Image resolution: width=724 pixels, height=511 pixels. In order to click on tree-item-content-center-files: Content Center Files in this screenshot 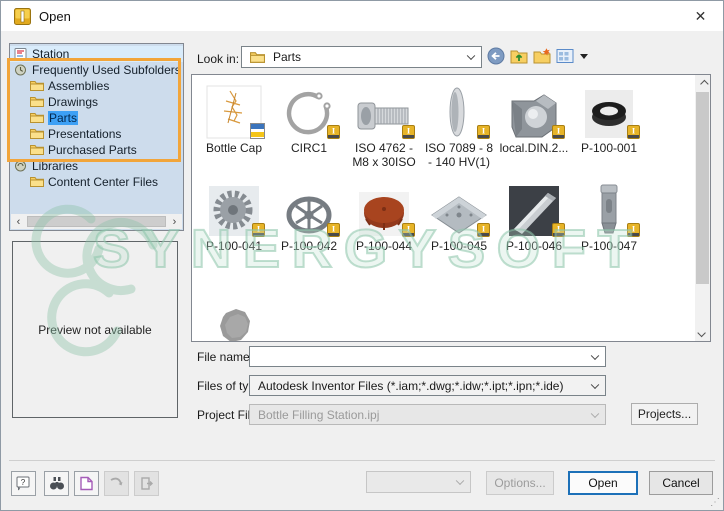, I will do `click(96, 182)`.